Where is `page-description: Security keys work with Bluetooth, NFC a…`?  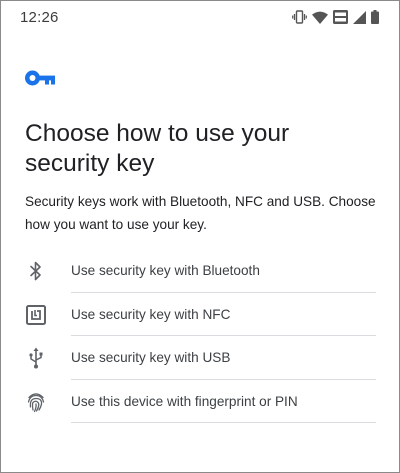
page-description: Security keys work with Bluetooth, NFC a… is located at coordinates (200, 213).